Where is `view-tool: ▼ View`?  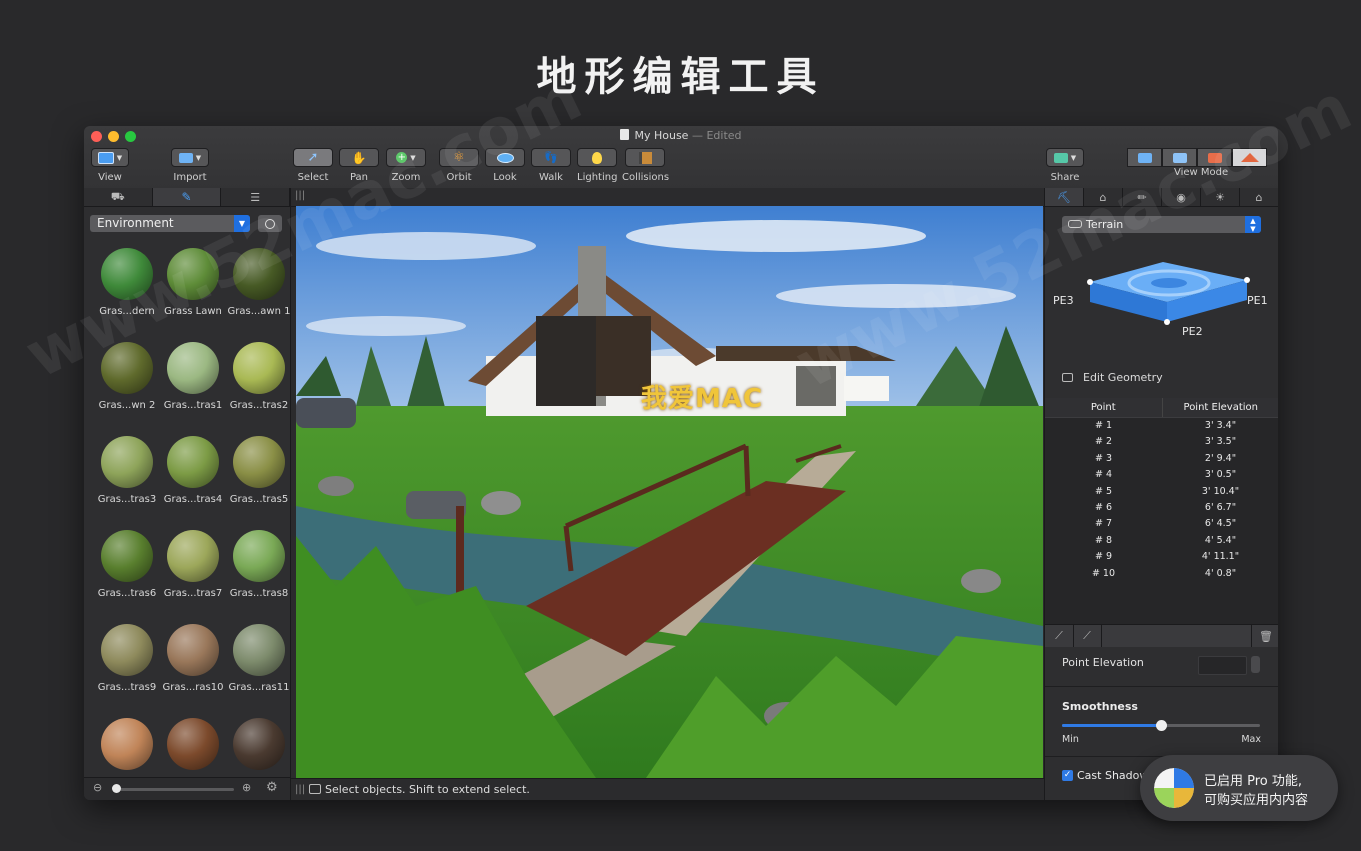
view-tool: ▼ View is located at coordinates (110, 165).